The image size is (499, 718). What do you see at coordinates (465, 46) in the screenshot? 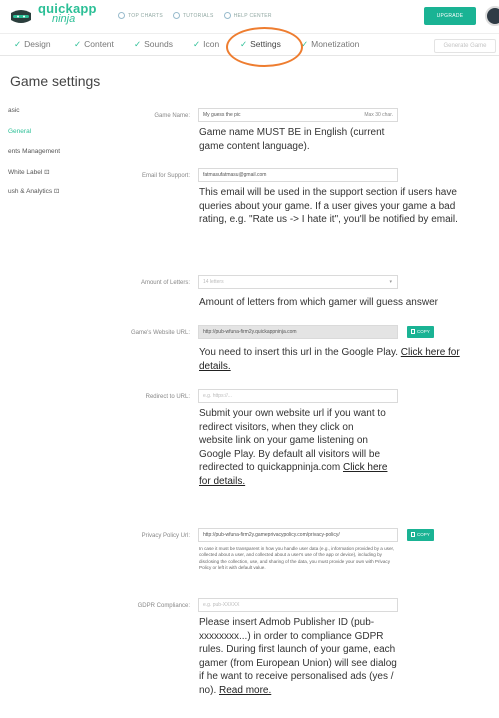
I see `generate-game-button: Generate Game` at bounding box center [465, 46].